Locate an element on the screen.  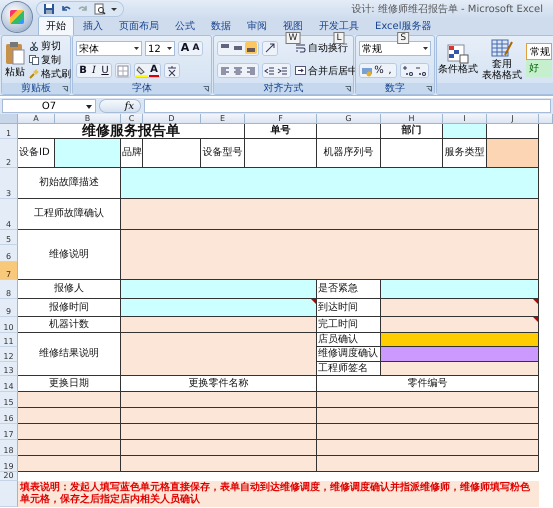
ribbon-tab: 页面布局 is located at coordinates (139, 26).